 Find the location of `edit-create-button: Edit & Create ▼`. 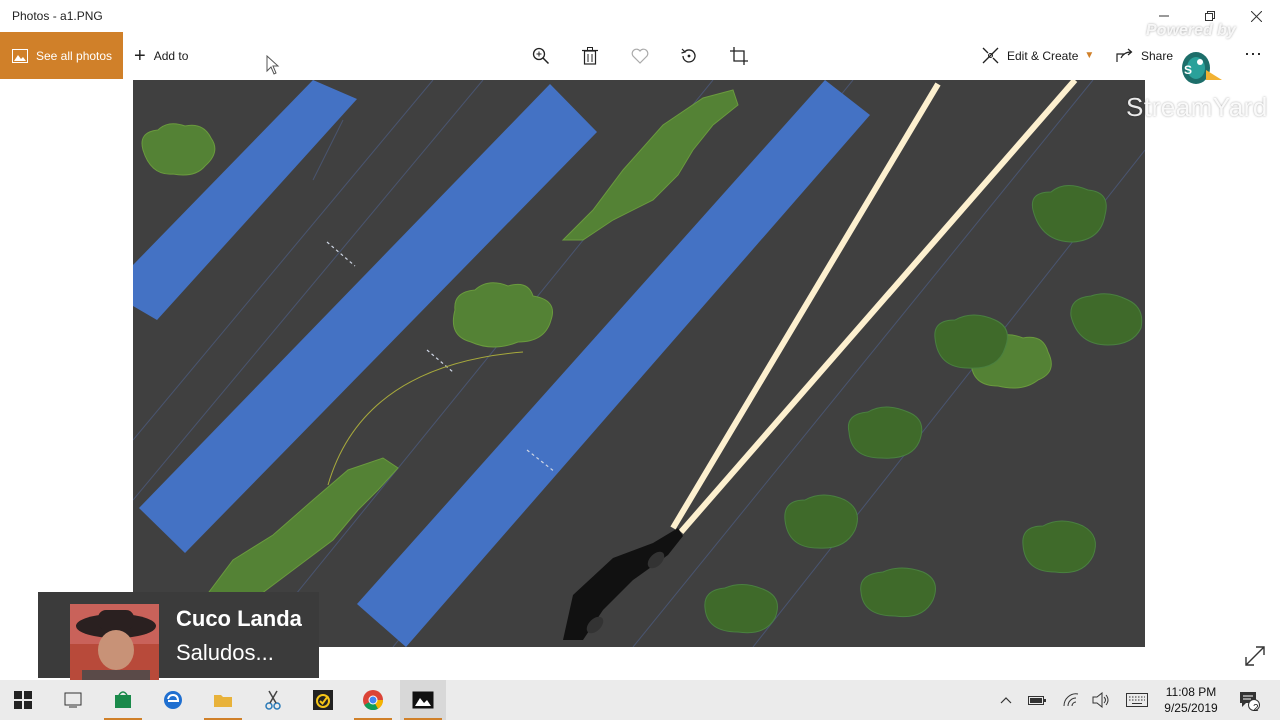

edit-create-button: Edit & Create ▼ is located at coordinates (1038, 55).